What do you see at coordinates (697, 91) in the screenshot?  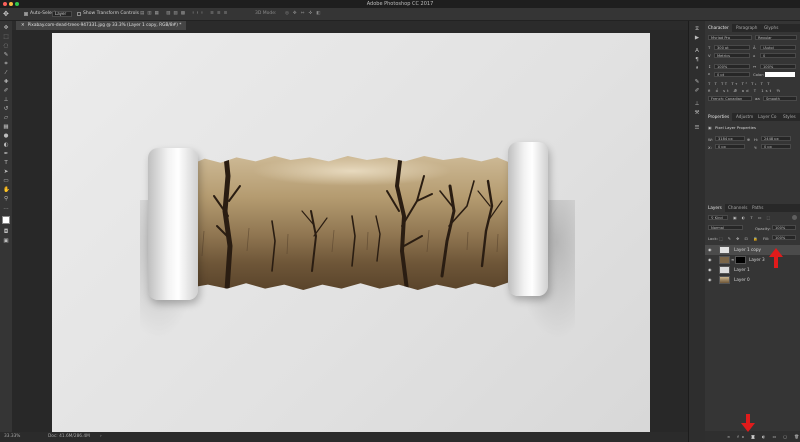 I see `brushes-icon: ✐` at bounding box center [697, 91].